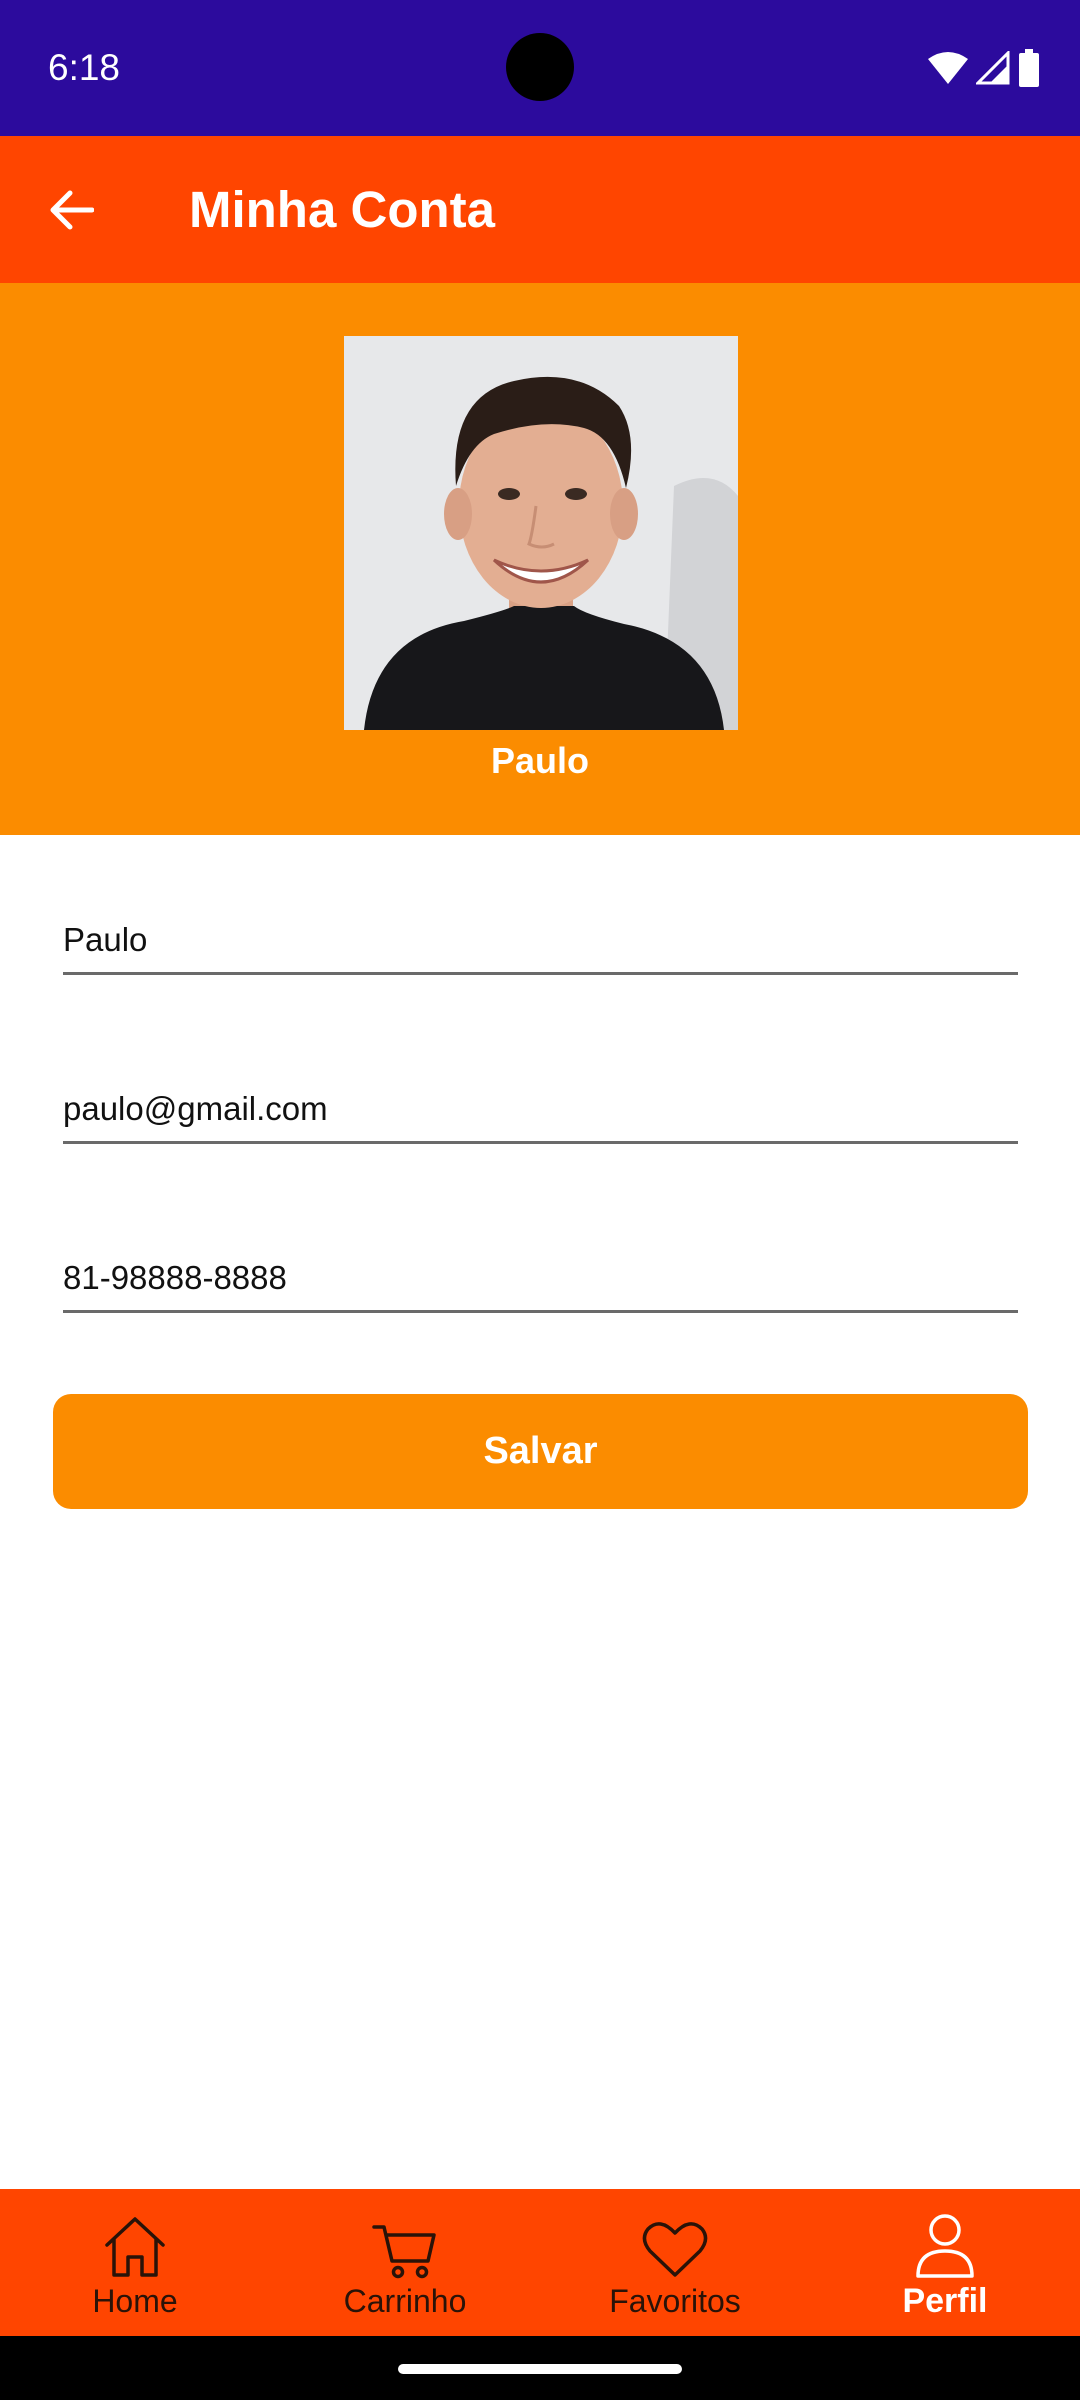 This screenshot has height=2400, width=1080. I want to click on status-time: 6:18, so click(84, 67).